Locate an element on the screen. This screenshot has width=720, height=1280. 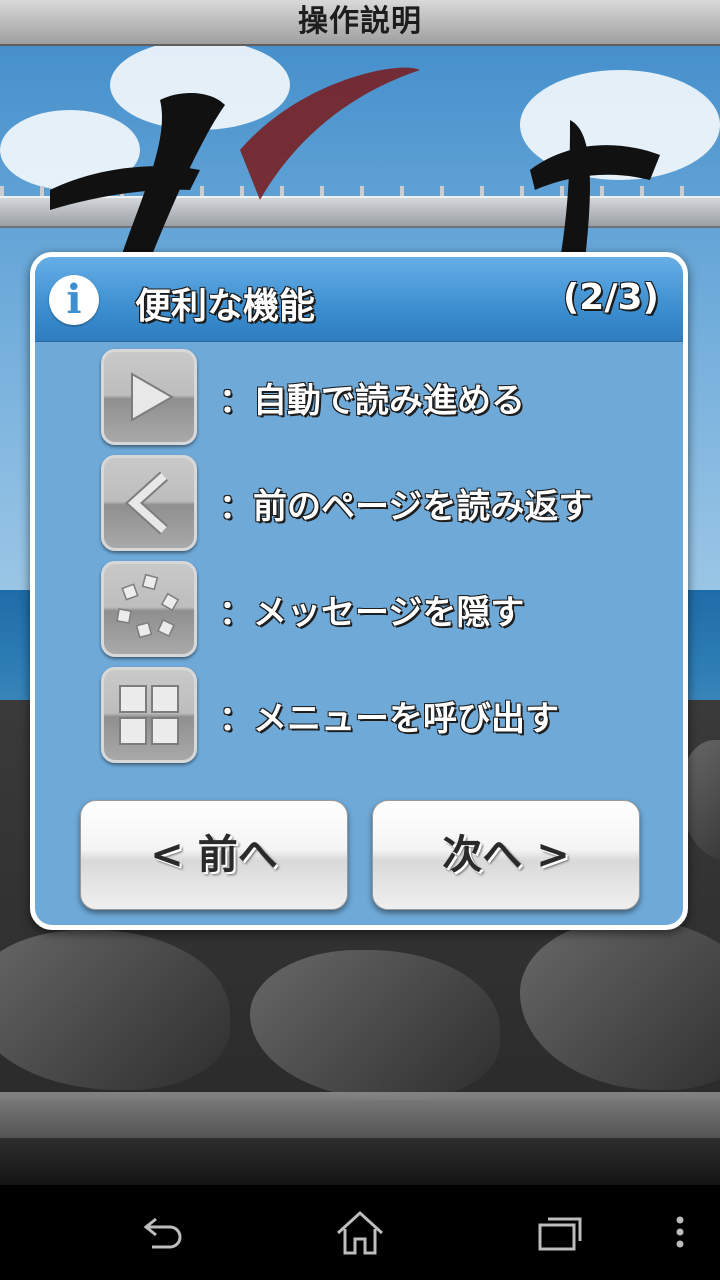
feature-row-auto-read: ：自動で読み進める is located at coordinates (391, 399).